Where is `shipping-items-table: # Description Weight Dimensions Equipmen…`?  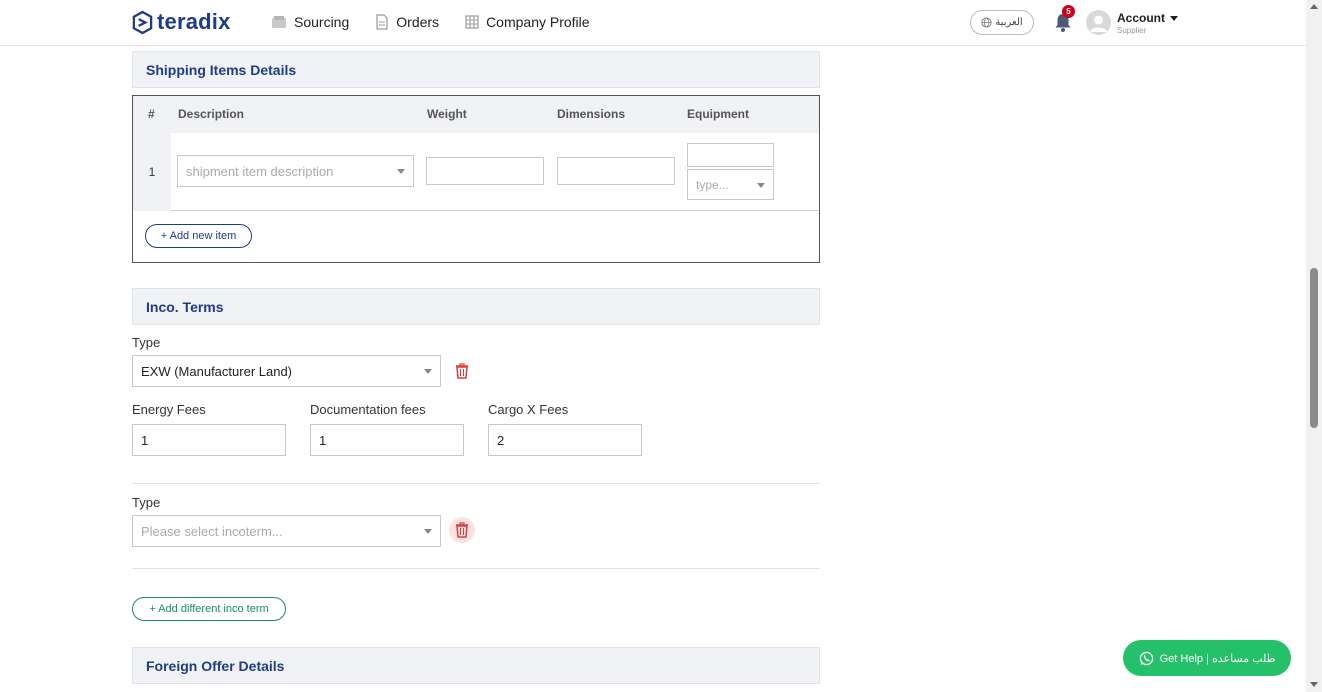
shipping-items-table: # Description Weight Dimensions Equipmen… is located at coordinates (476, 179).